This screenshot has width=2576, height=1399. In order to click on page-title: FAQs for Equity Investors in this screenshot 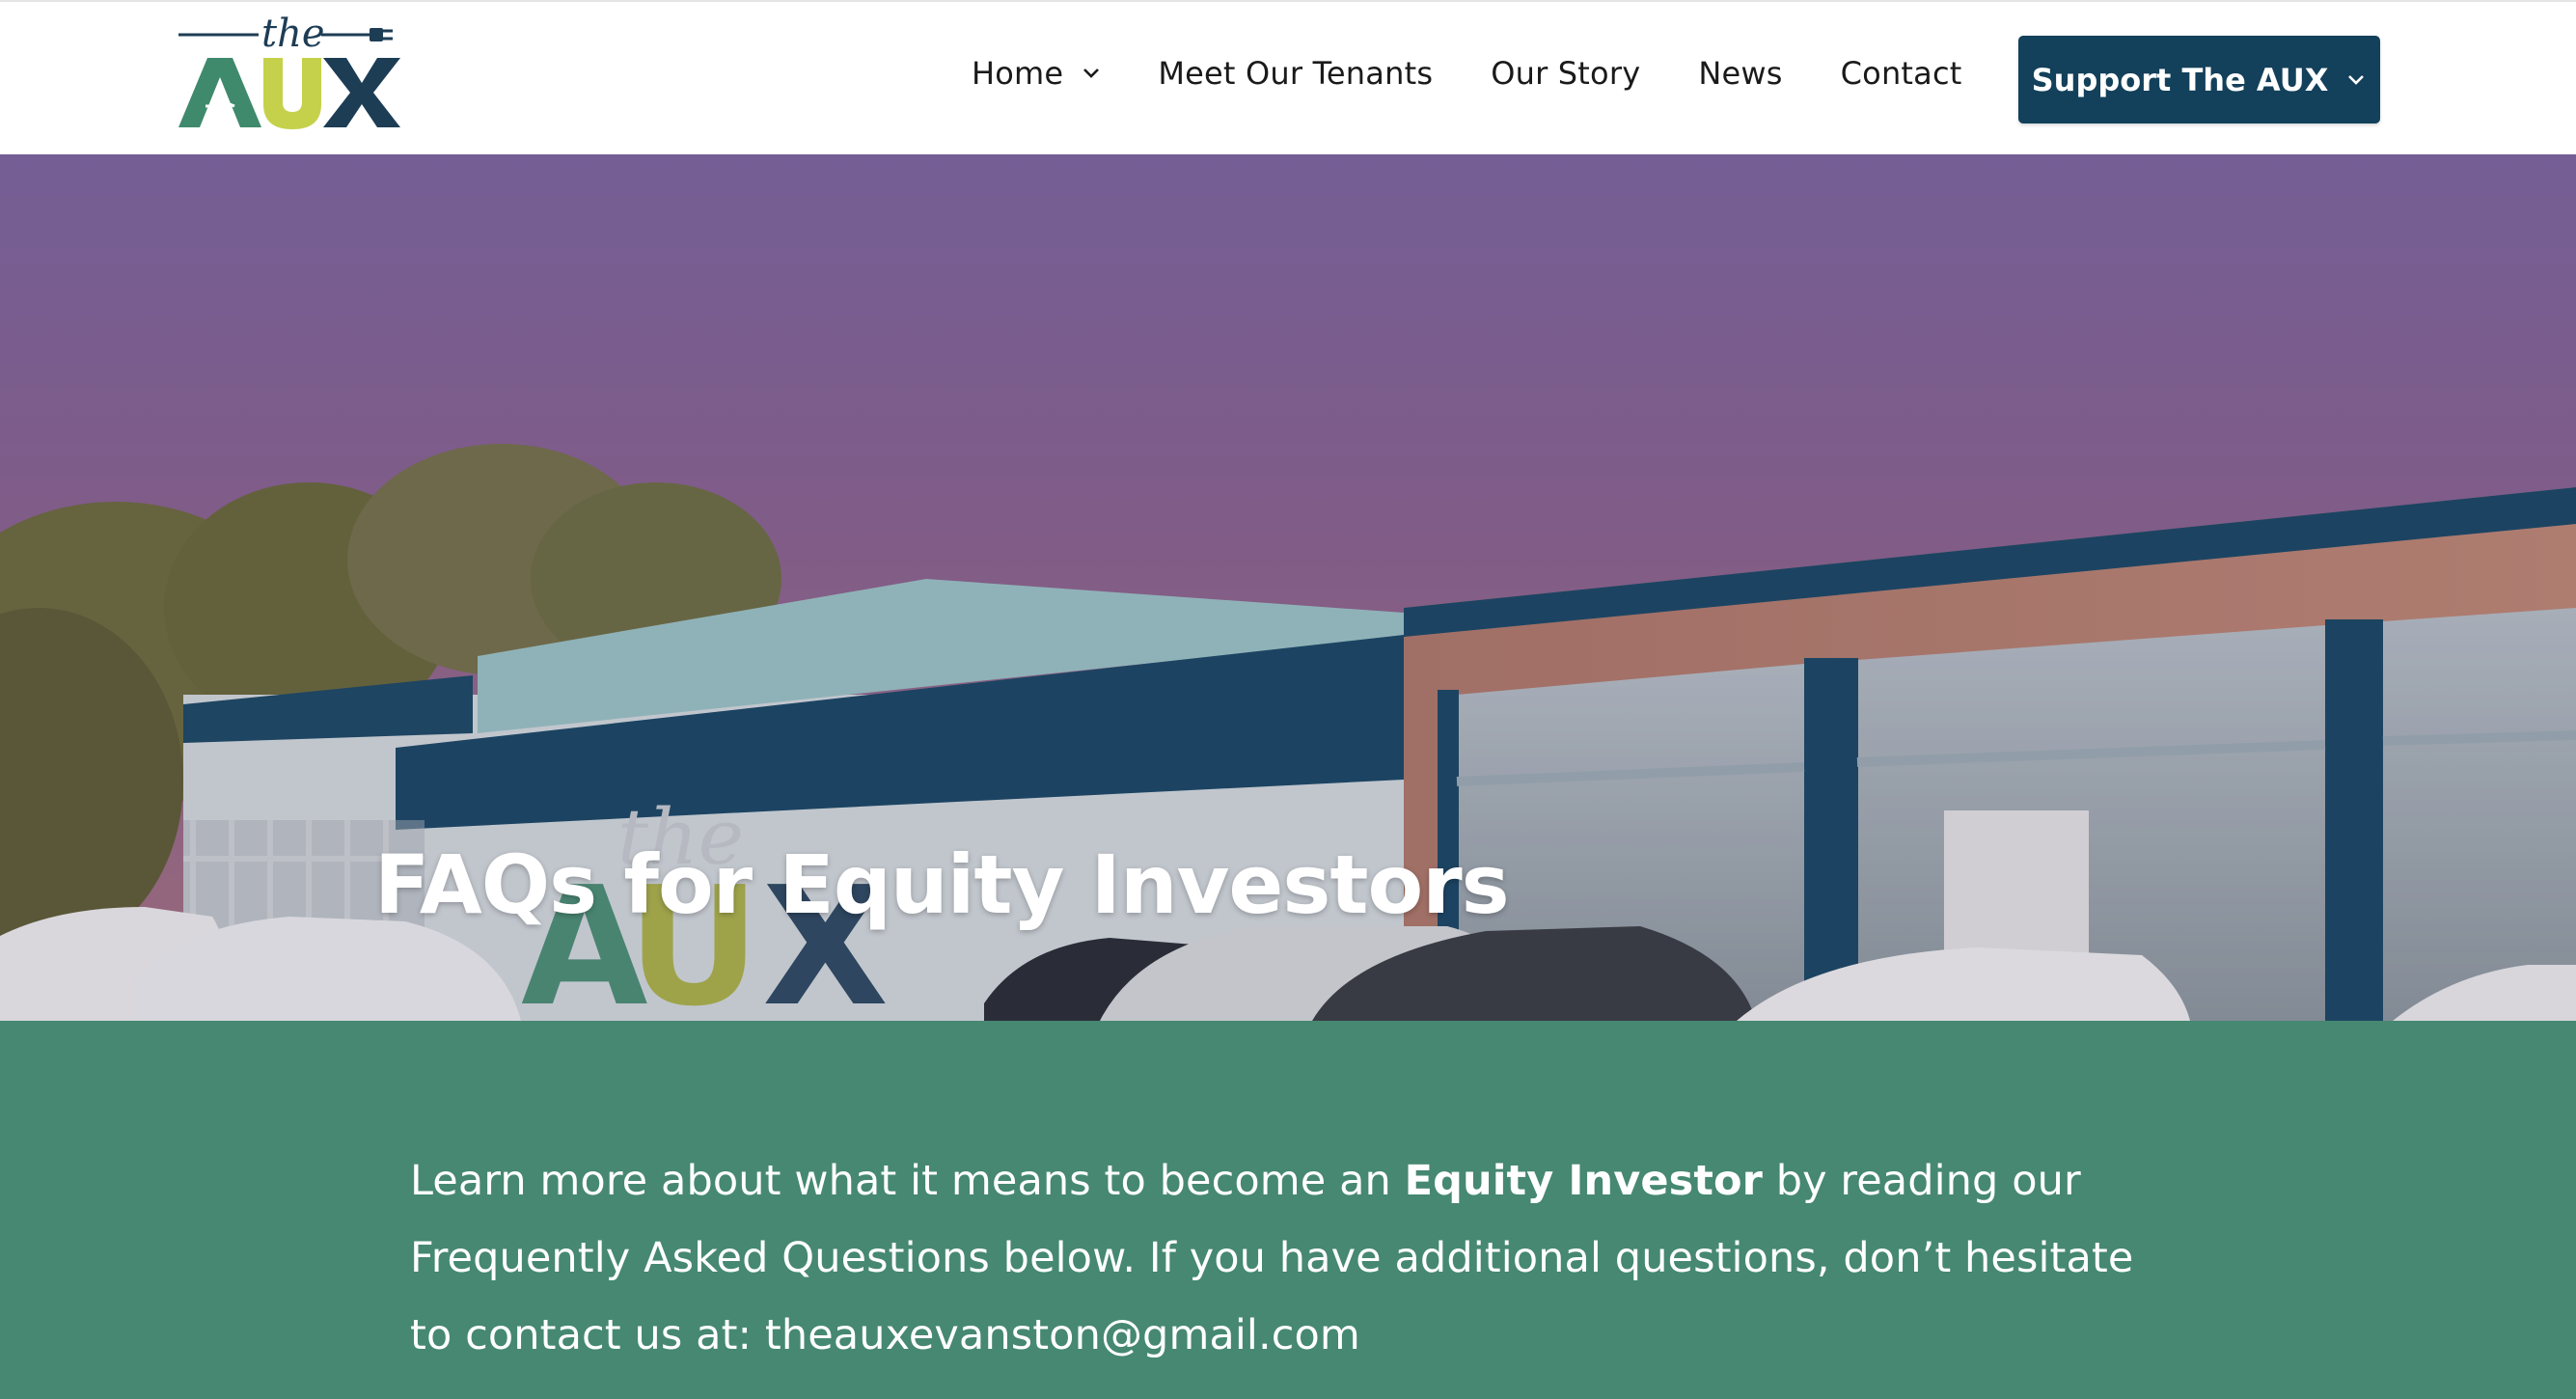, I will do `click(942, 884)`.